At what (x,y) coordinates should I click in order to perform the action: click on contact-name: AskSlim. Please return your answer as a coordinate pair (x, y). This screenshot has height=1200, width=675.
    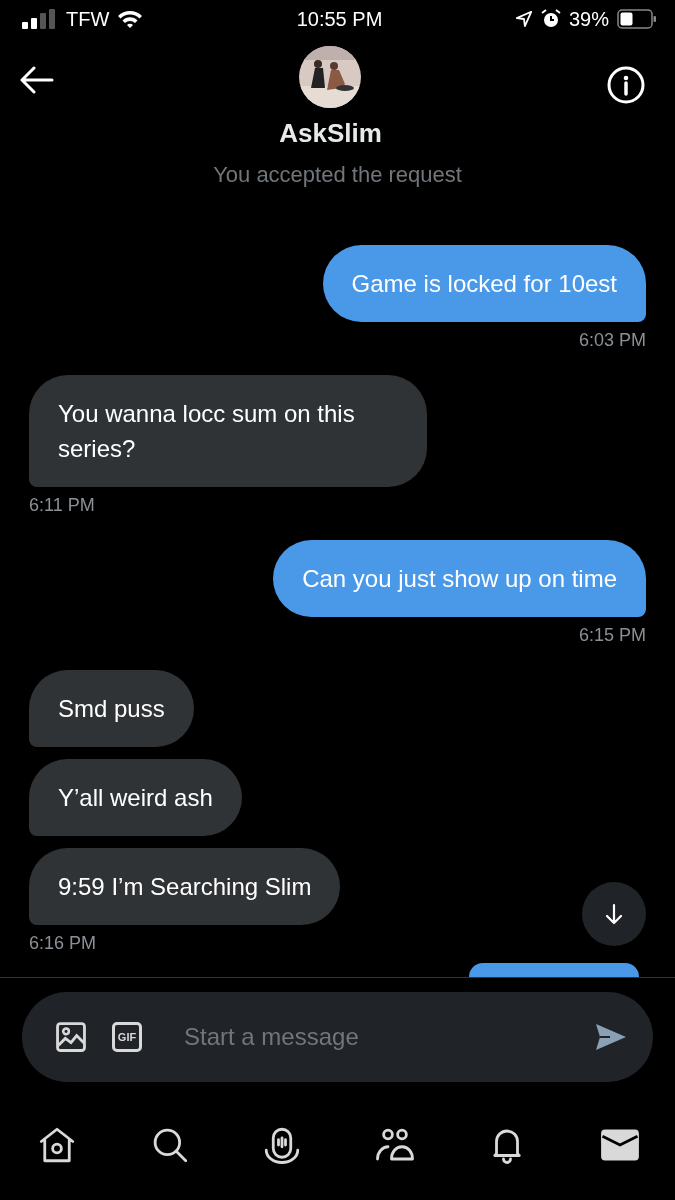
    Looking at the image, I should click on (330, 133).